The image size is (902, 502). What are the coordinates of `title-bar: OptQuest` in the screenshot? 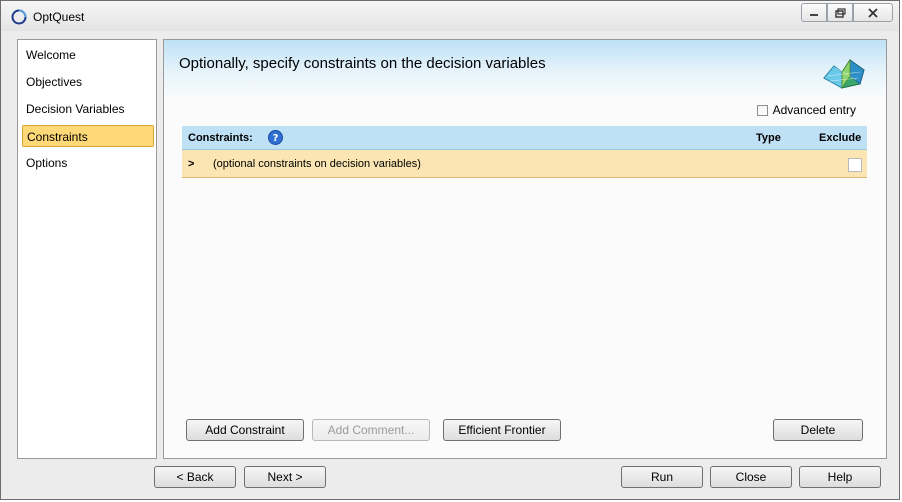 It's located at (450, 16).